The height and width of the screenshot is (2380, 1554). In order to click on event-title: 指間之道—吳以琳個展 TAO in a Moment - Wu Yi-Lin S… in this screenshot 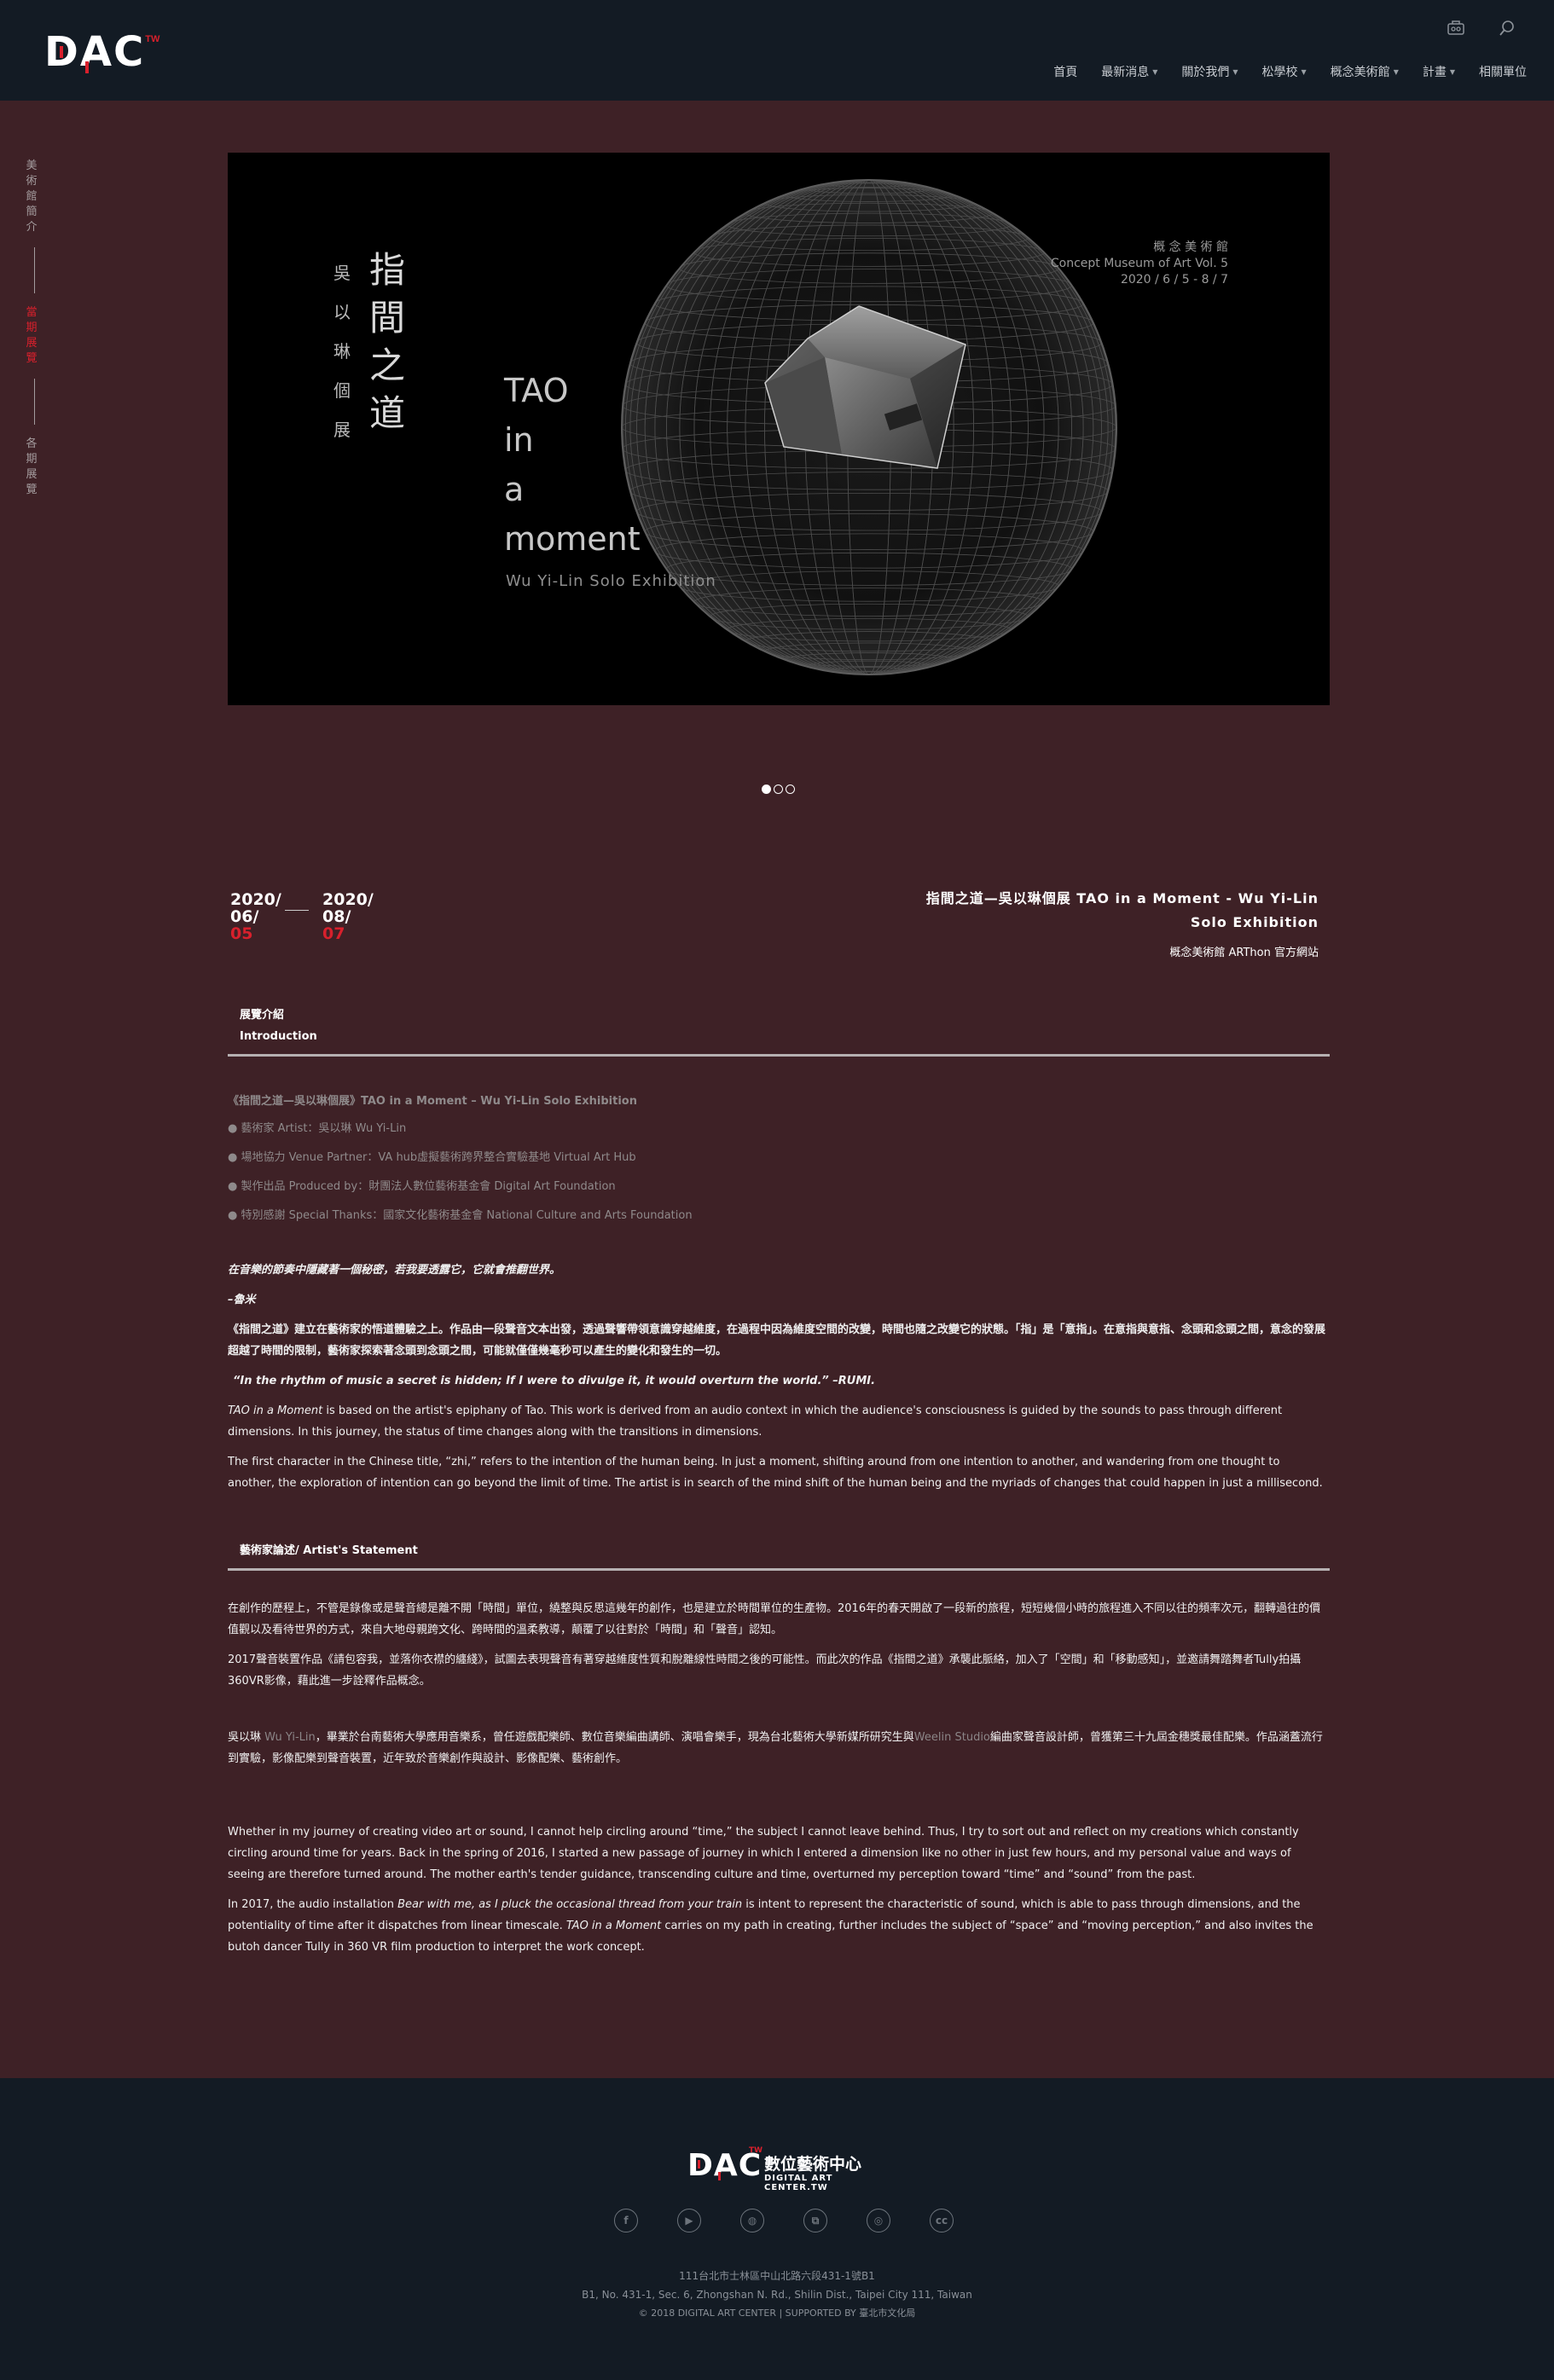, I will do `click(1122, 910)`.